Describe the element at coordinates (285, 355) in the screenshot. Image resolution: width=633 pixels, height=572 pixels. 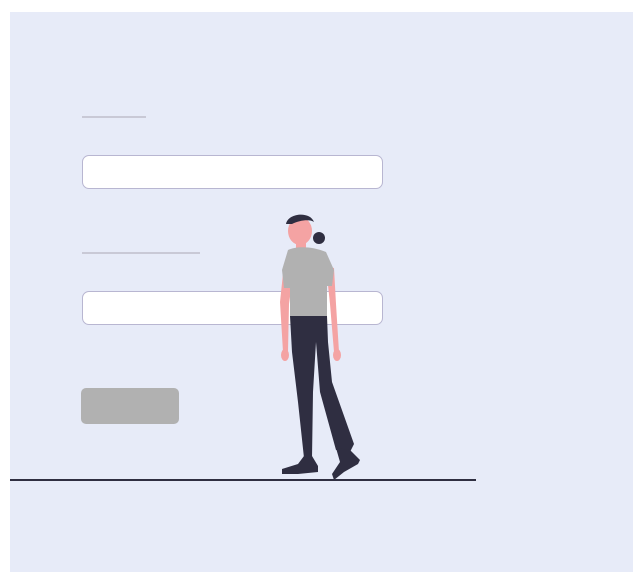
I see `left-hand` at that location.